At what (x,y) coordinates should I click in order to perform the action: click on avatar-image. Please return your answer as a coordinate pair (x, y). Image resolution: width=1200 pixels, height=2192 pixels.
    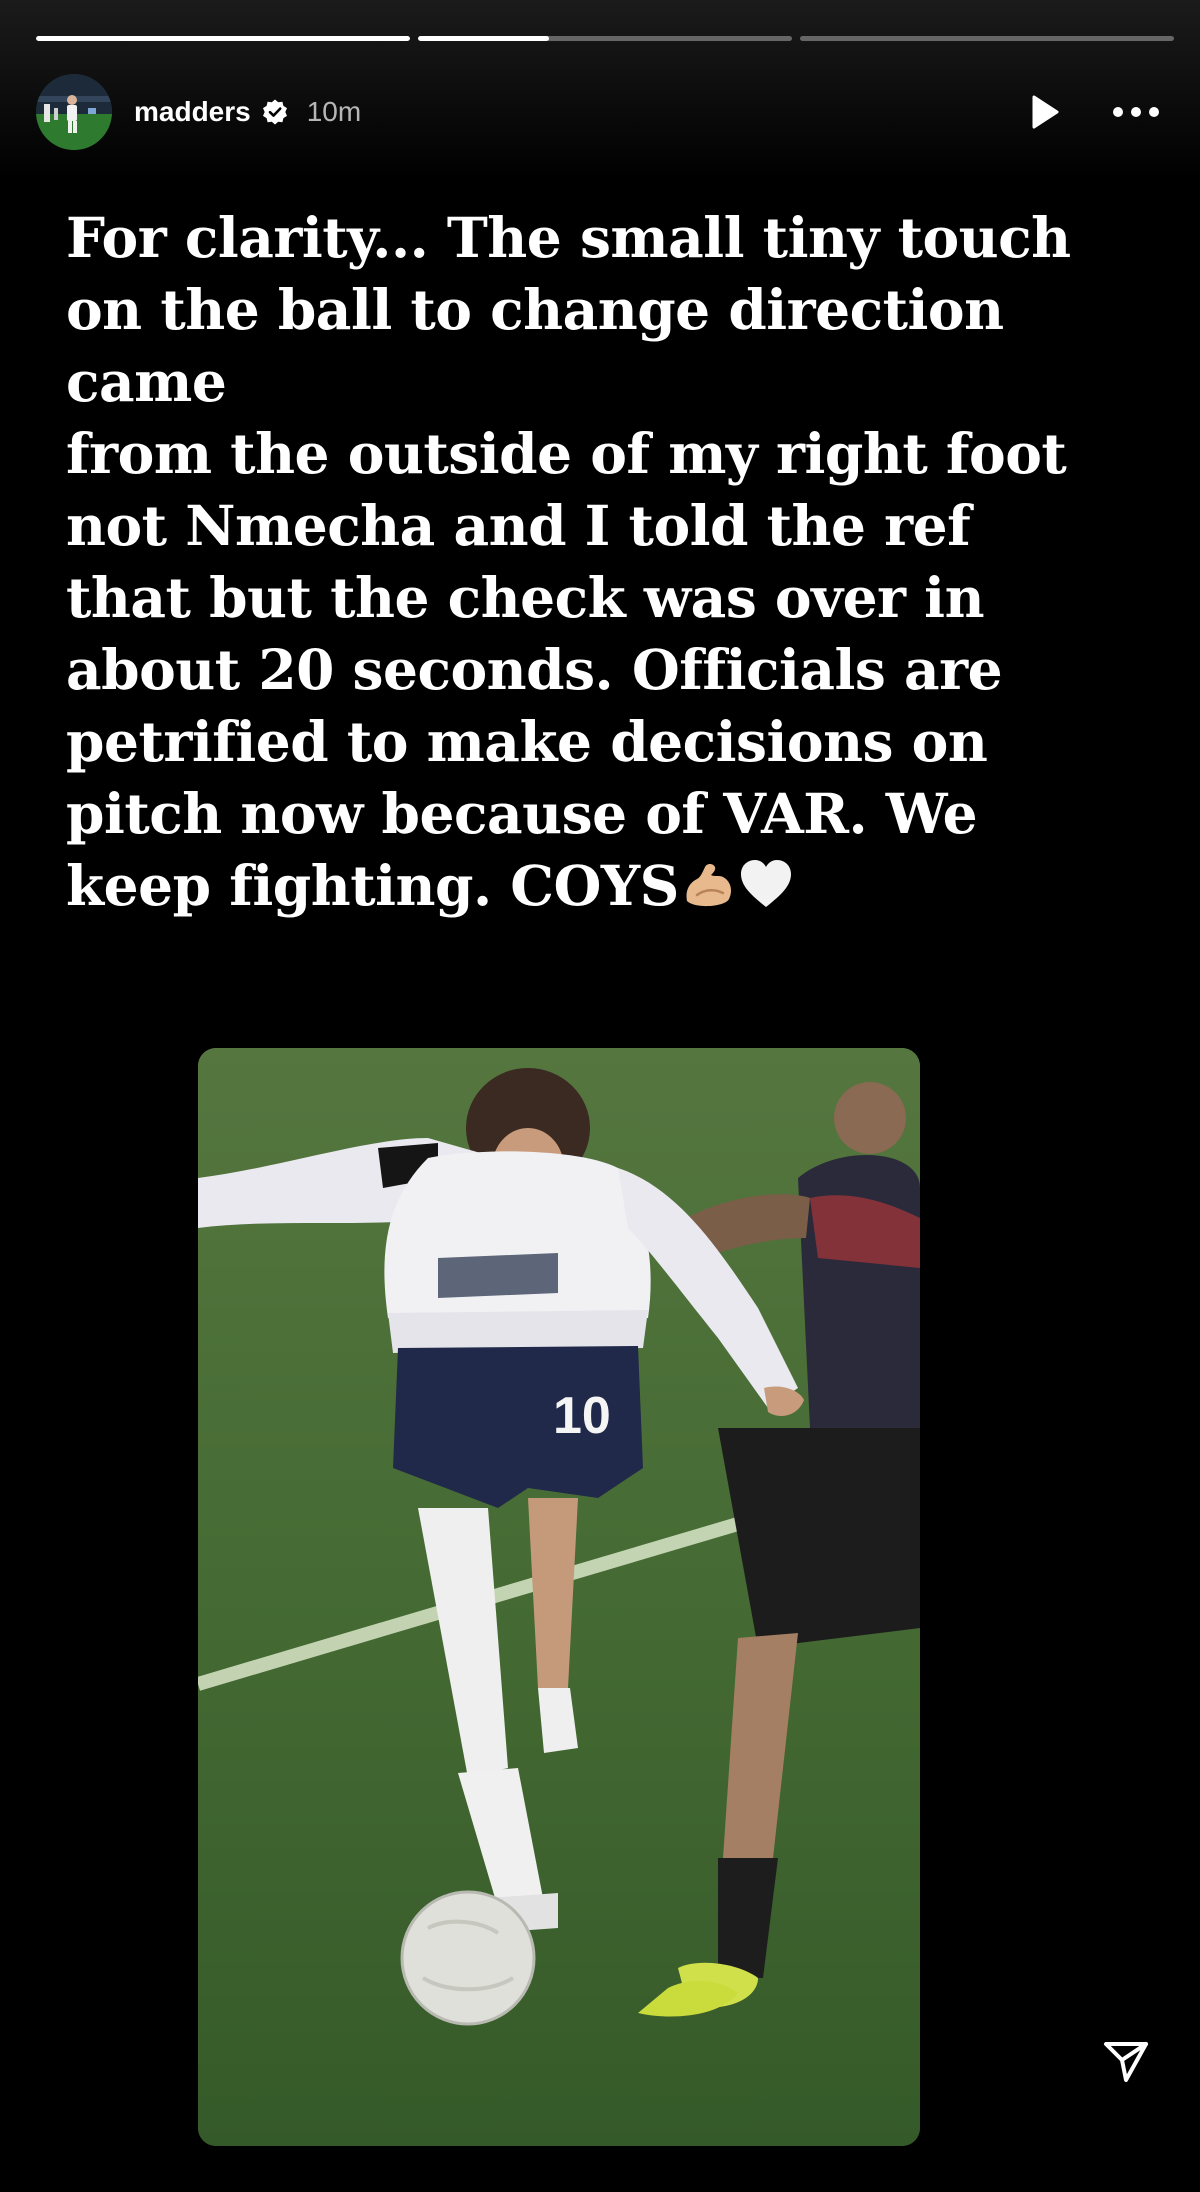
    Looking at the image, I should click on (74, 112).